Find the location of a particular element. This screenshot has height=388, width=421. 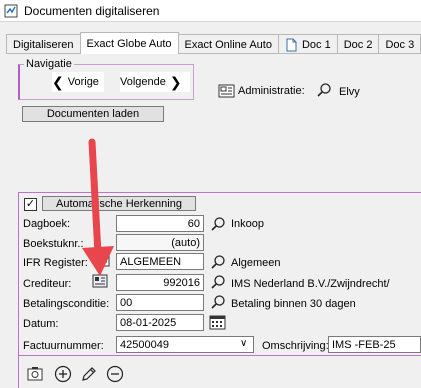

factuurnummer-value: 42500049 is located at coordinates (144, 344).